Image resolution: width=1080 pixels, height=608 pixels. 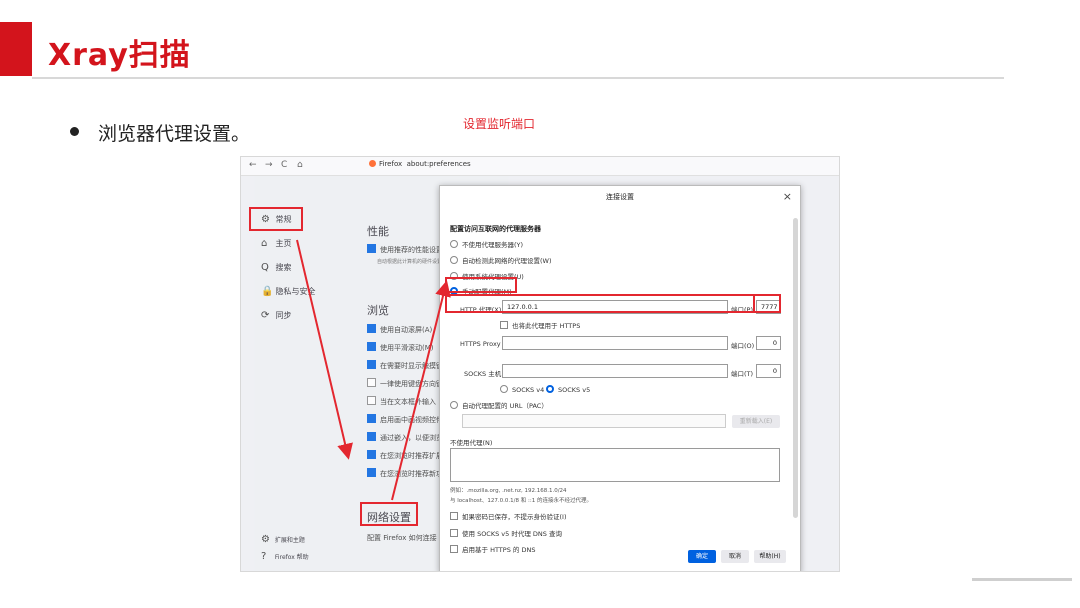 I want to click on arrow-to-manual, so click(x=421, y=390).